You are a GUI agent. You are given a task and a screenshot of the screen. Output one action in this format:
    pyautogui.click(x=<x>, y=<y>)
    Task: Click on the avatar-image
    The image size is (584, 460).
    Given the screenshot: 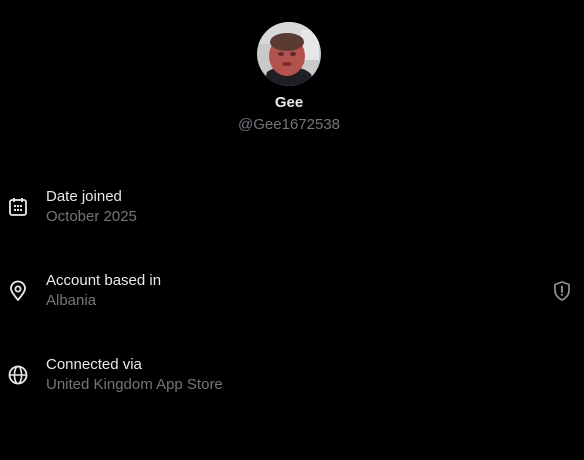 What is the action you would take?
    pyautogui.click(x=289, y=54)
    